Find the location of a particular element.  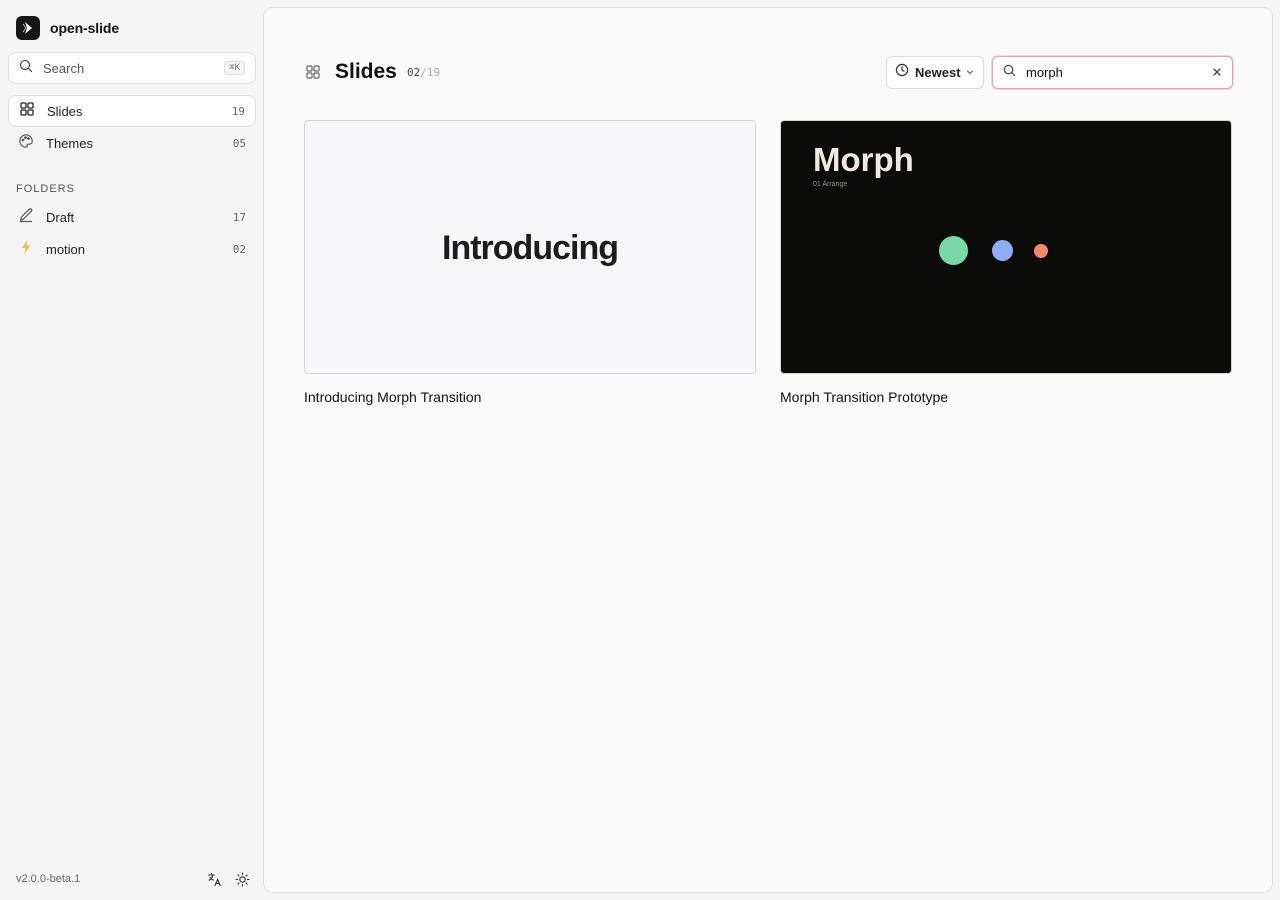

lightning-icon is located at coordinates (26, 249).